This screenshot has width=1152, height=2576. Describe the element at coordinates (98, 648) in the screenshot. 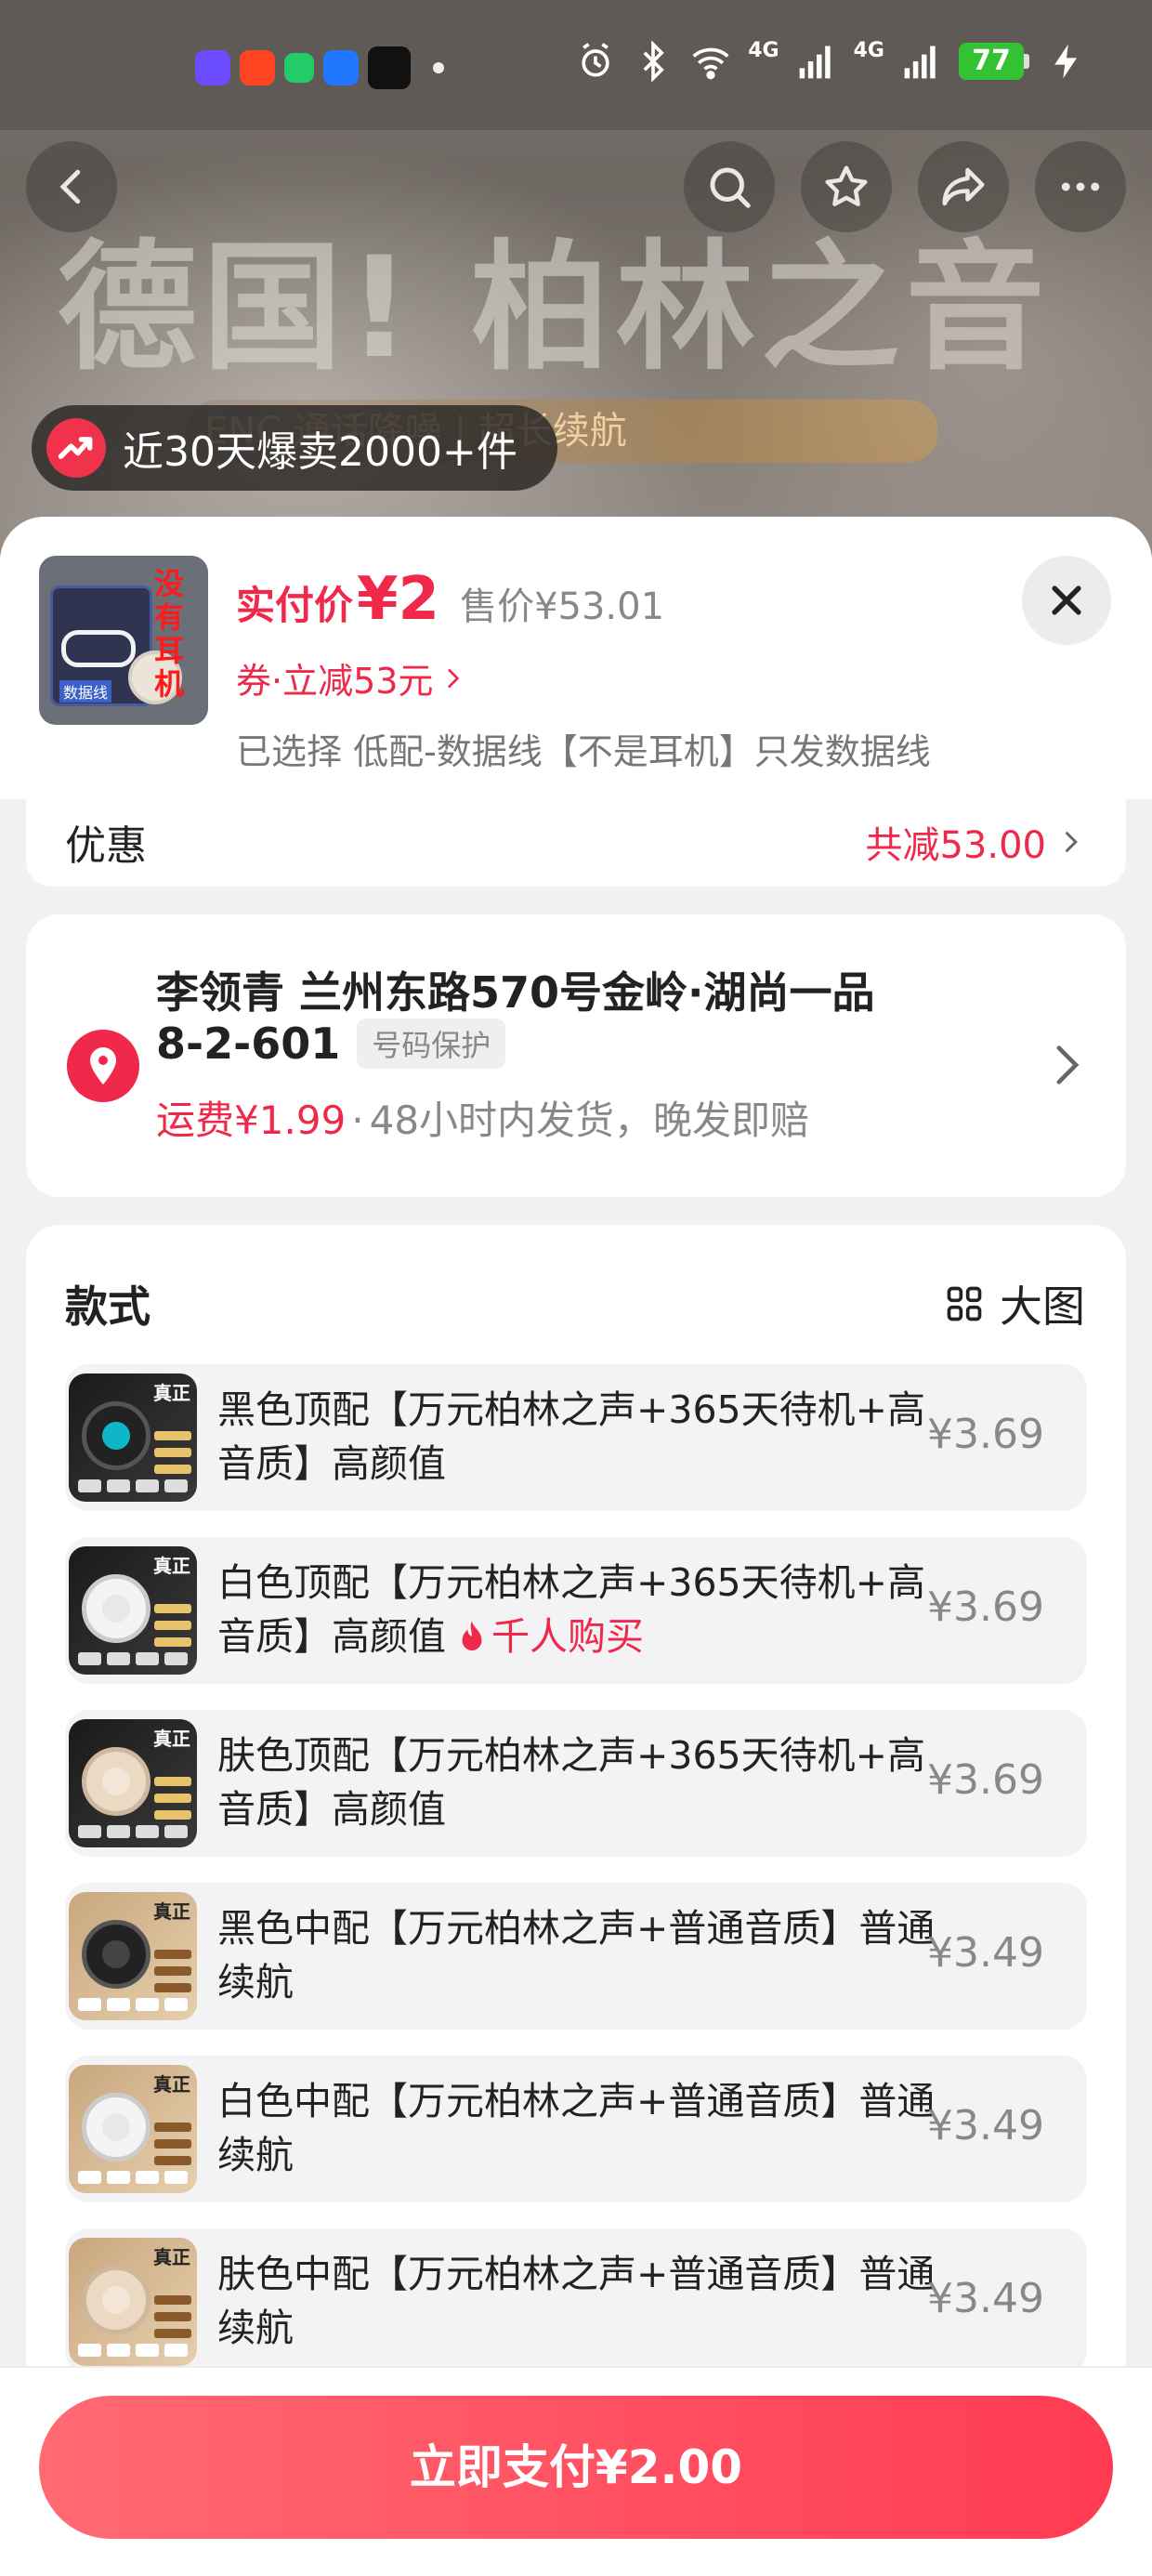

I see `cable-icon` at that location.